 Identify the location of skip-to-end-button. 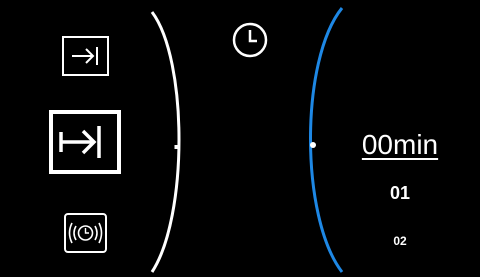
(85, 56).